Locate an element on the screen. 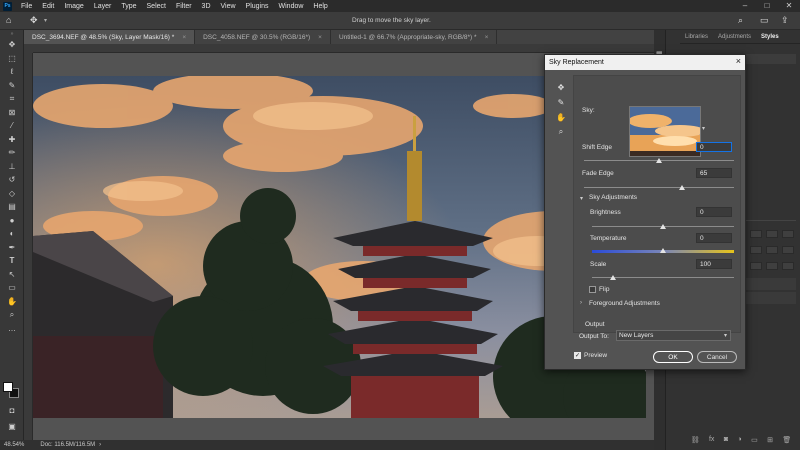  history-brush-icon: ↺ is located at coordinates (12, 180).